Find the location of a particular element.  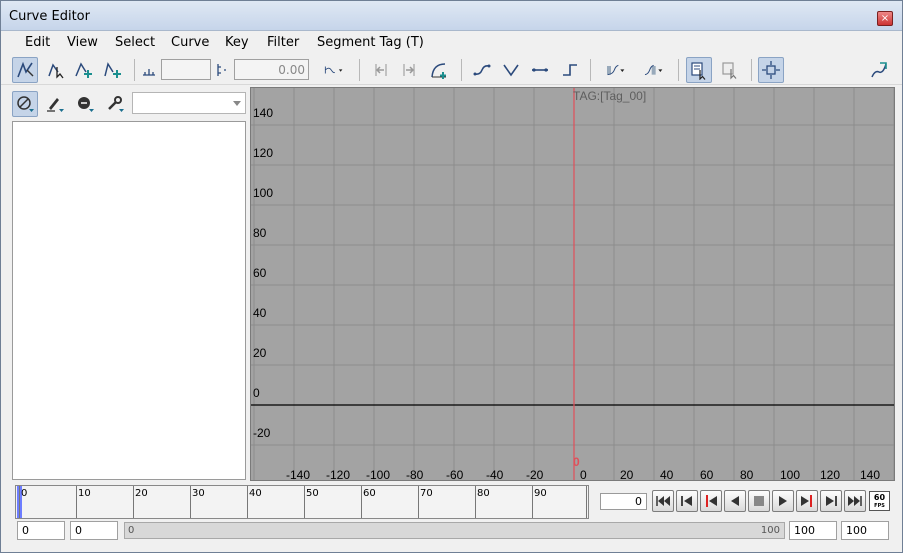

next-key-button is located at coordinates (831, 501).